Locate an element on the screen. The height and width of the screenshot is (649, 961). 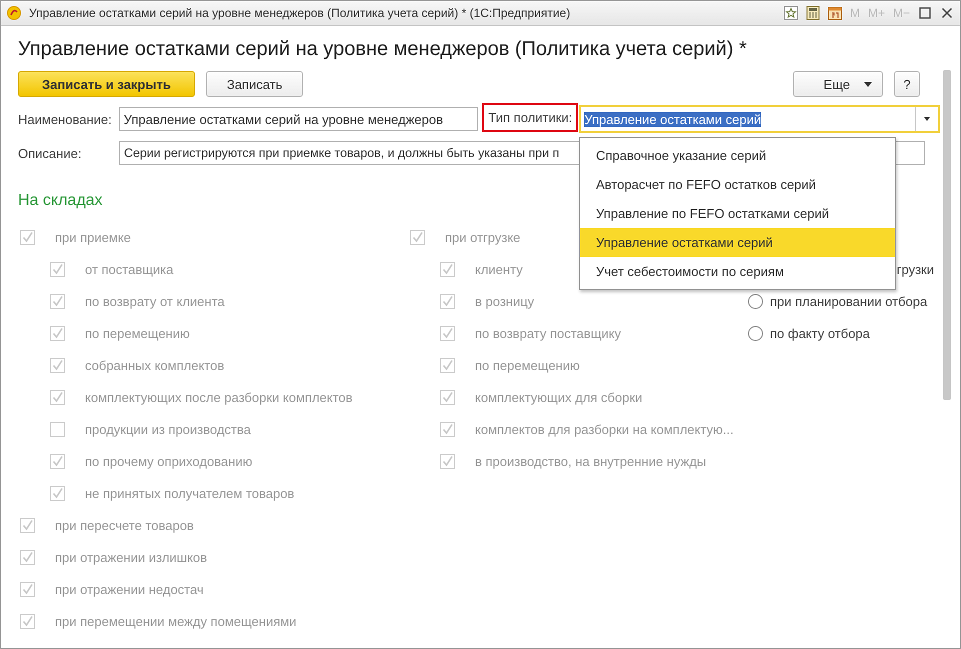
checkbox-label: при отражении недостач is located at coordinates (129, 589).